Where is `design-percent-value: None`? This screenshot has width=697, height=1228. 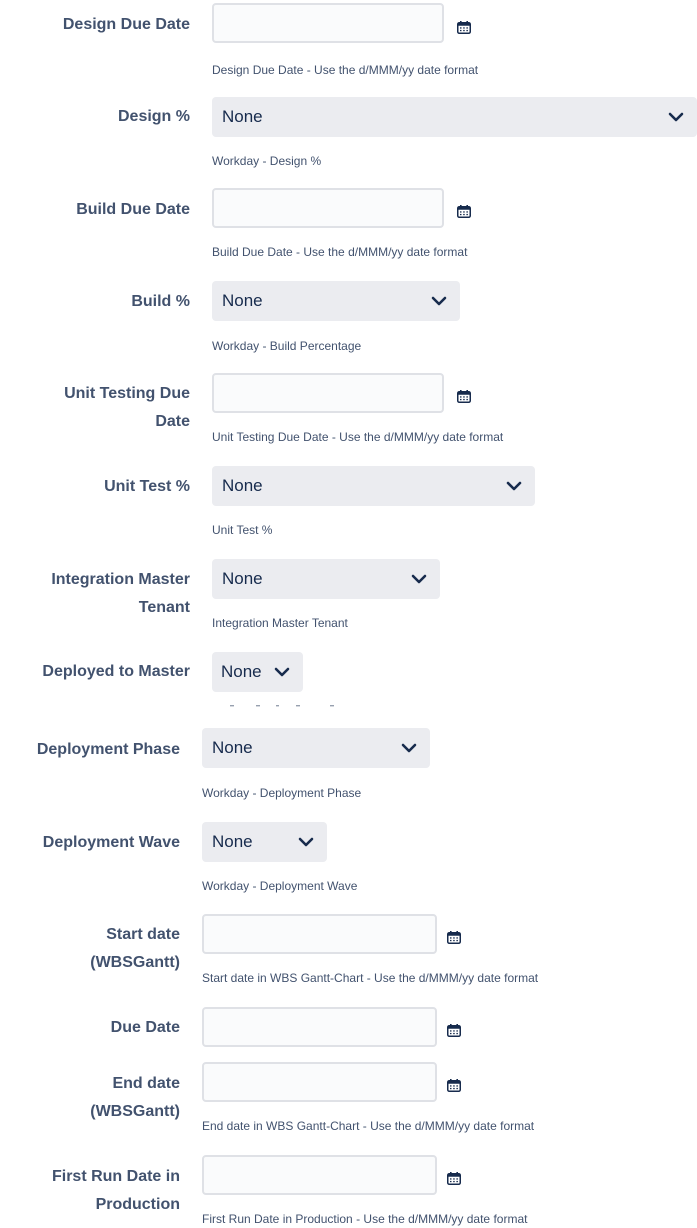
design-percent-value: None is located at coordinates (242, 116).